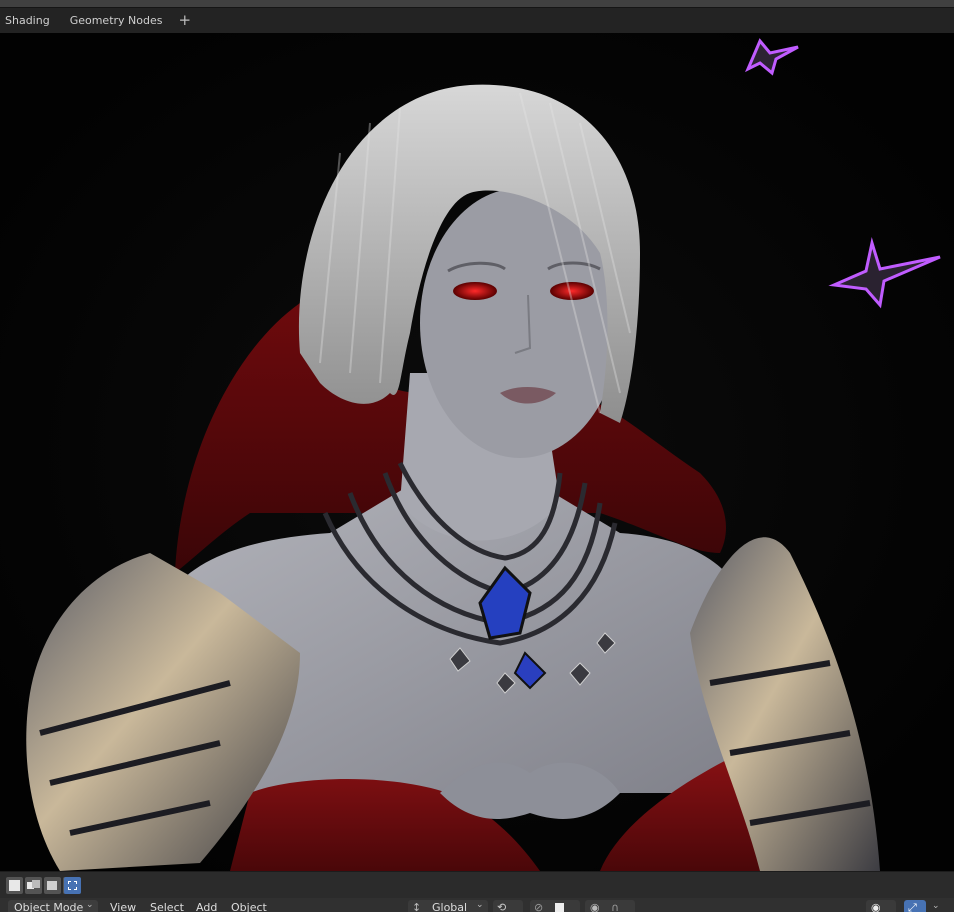 Image resolution: width=954 pixels, height=912 pixels. What do you see at coordinates (559, 907) in the screenshot?
I see `snap-target-icon` at bounding box center [559, 907].